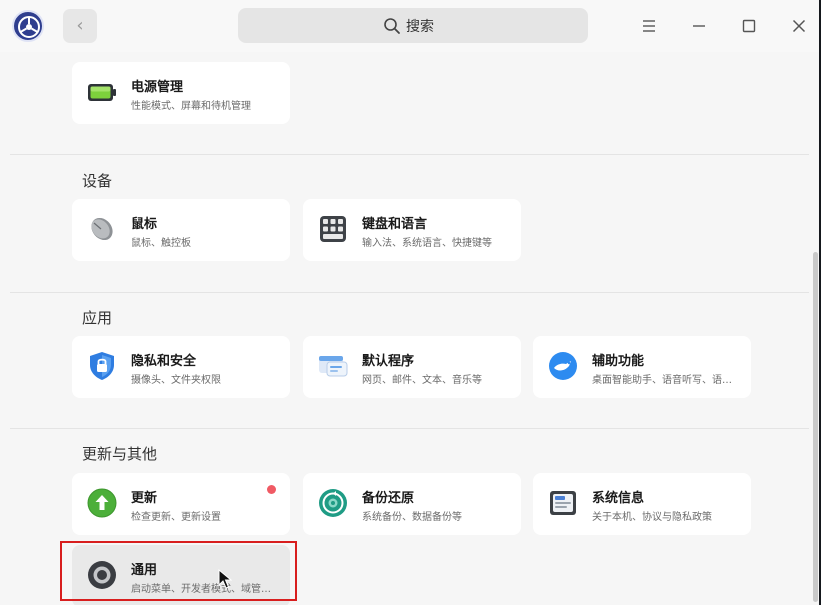 This screenshot has height=605, width=821. What do you see at coordinates (181, 230) in the screenshot?
I see `card-mouse: 鼠标 鼠标、触控板` at bounding box center [181, 230].